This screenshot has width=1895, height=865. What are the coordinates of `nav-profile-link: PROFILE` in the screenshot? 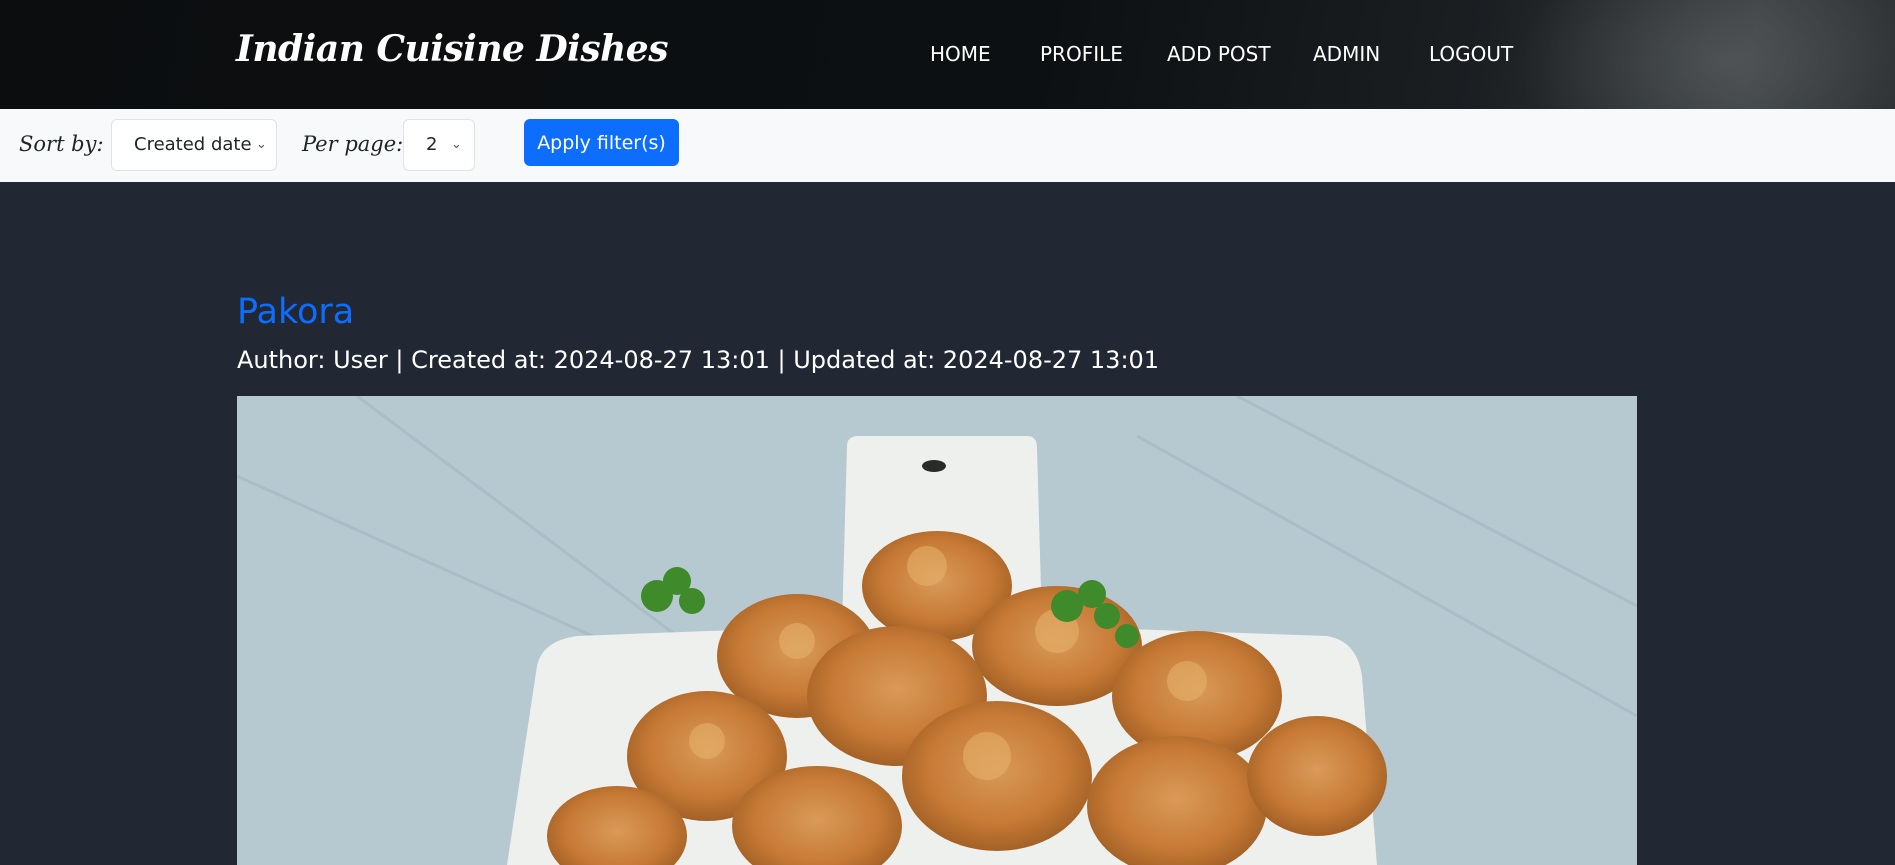 It's located at (1081, 54).